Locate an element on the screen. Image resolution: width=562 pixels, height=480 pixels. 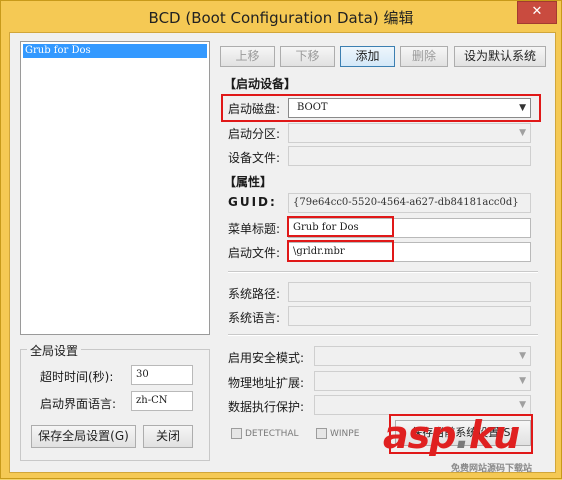
title-bar: BCD (Boot Configuration Data) 编辑 ✕ is located at coordinates (281, 17).